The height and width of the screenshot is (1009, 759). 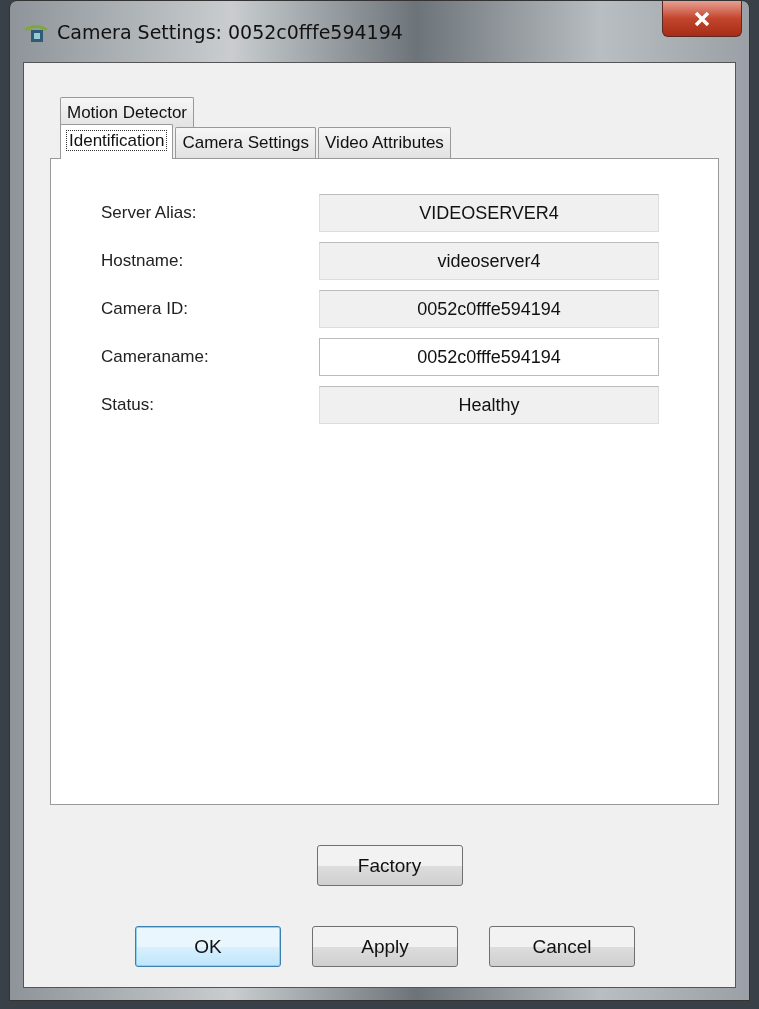 What do you see at coordinates (149, 213) in the screenshot?
I see `field-label: Server Alias:` at bounding box center [149, 213].